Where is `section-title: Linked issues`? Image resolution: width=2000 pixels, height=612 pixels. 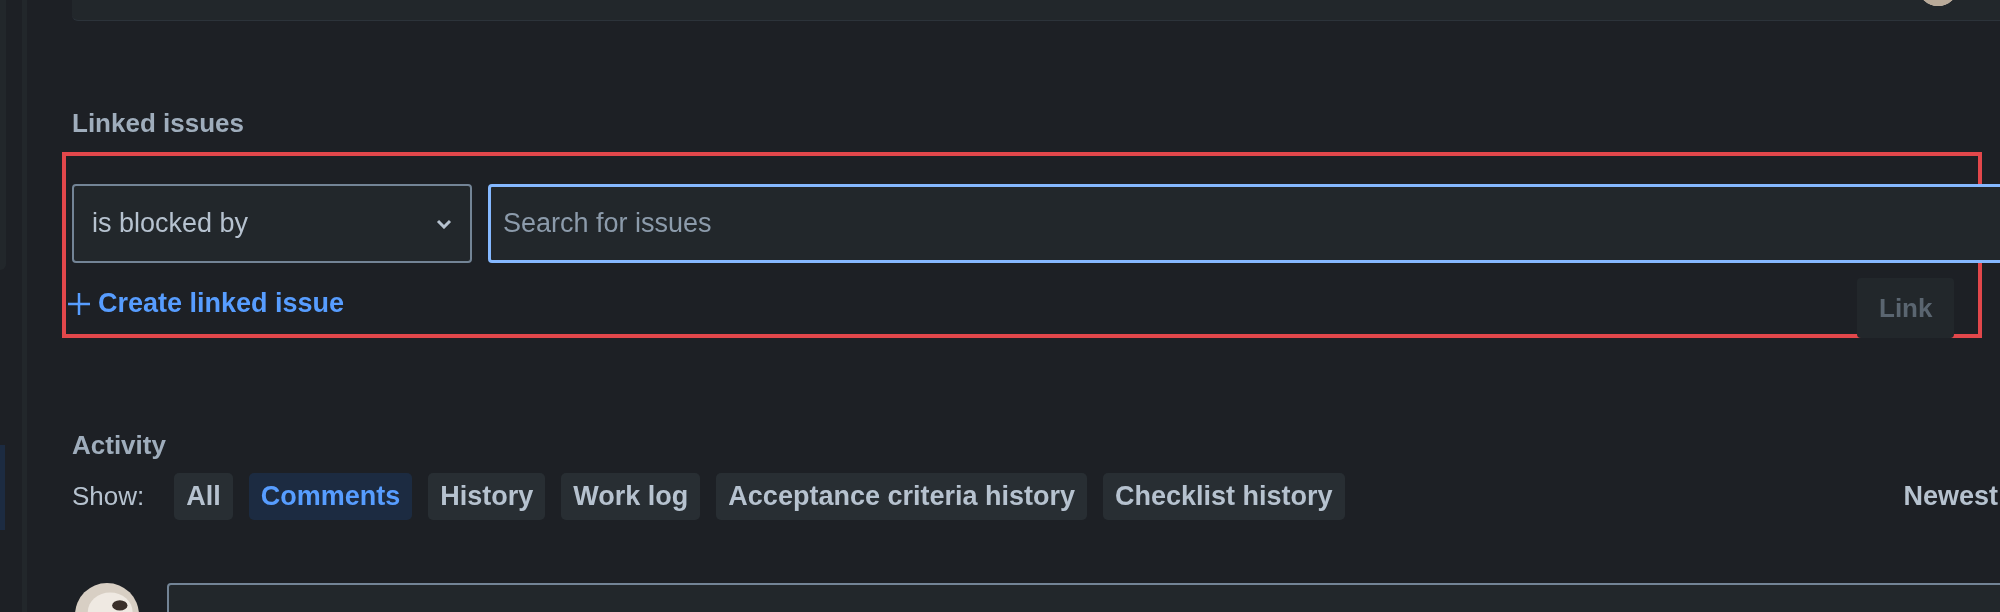
section-title: Linked issues is located at coordinates (158, 123).